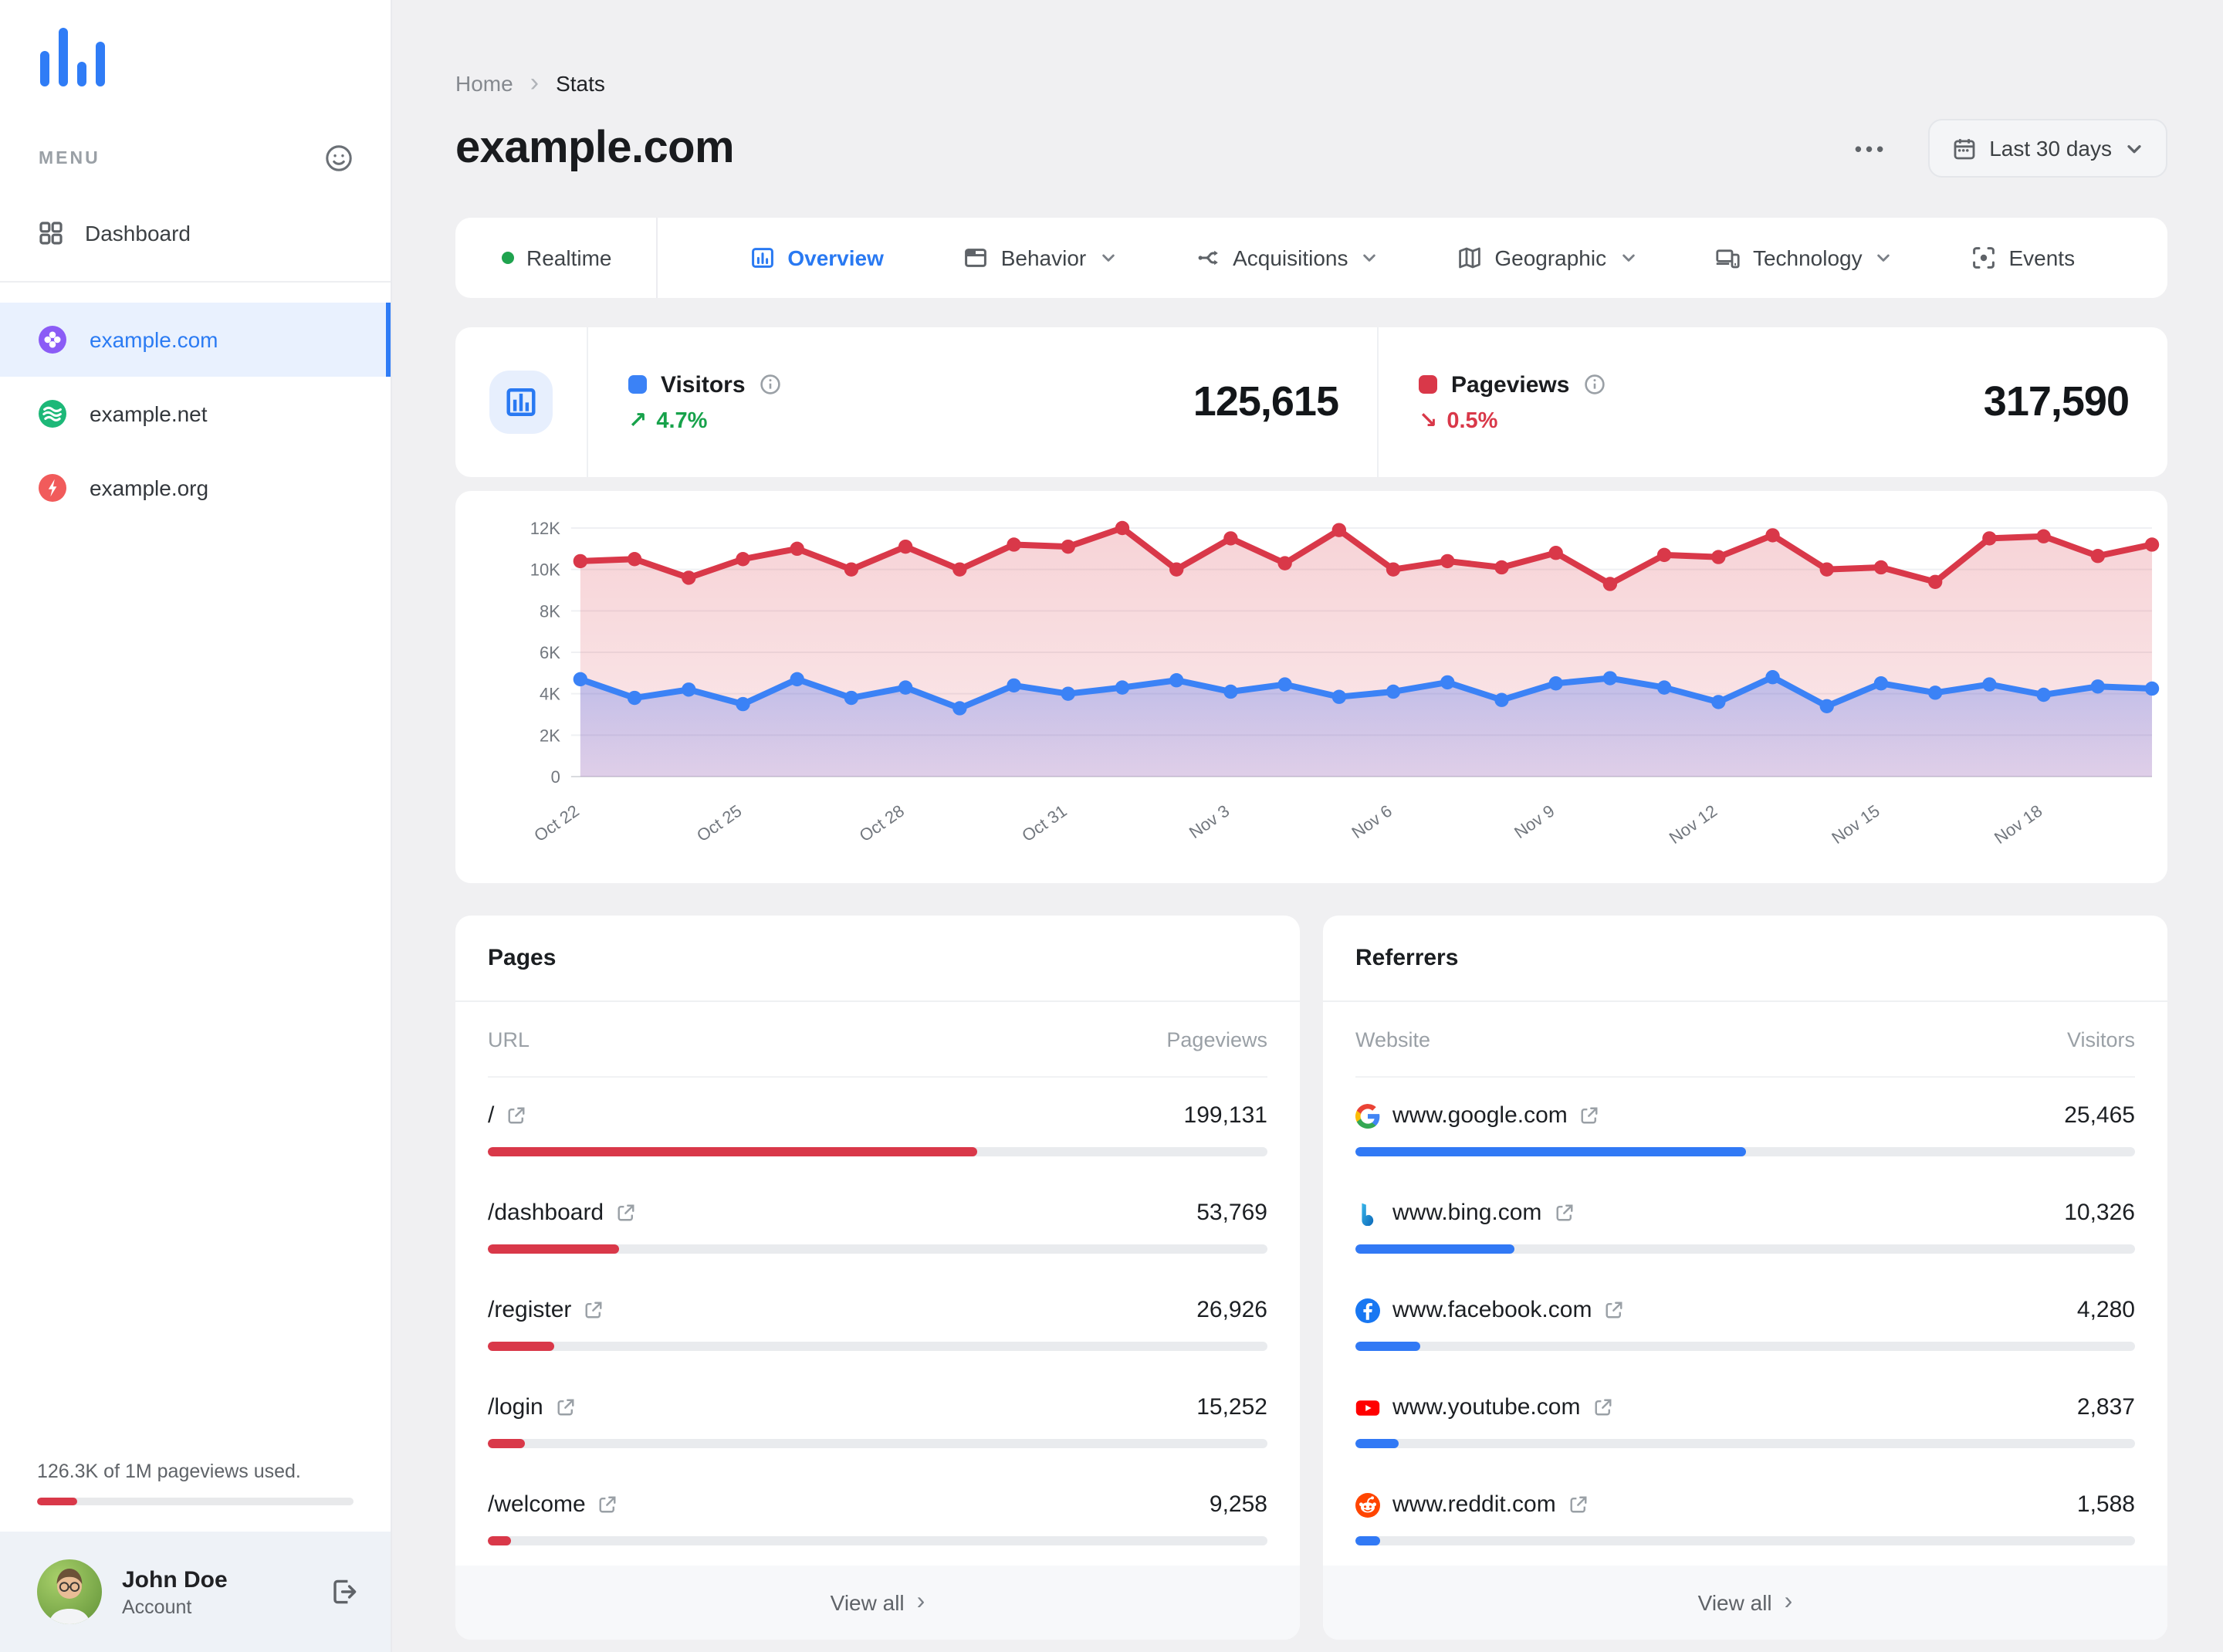 The height and width of the screenshot is (1652, 2223). Describe the element at coordinates (550, 735) in the screenshot. I see `svg-text: 2K` at that location.